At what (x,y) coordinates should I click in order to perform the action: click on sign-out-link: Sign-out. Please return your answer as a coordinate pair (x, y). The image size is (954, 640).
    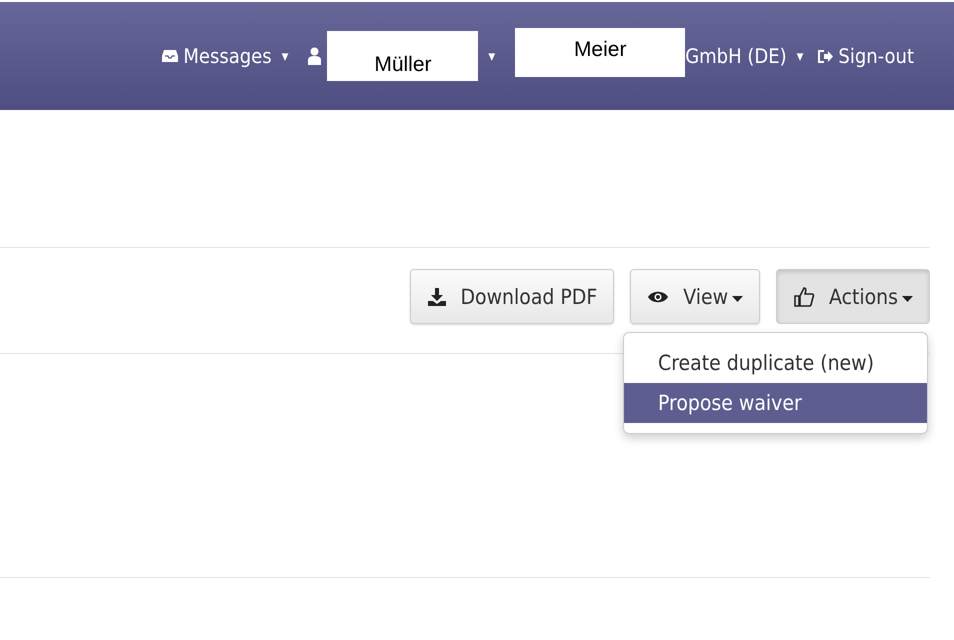
    Looking at the image, I should click on (865, 56).